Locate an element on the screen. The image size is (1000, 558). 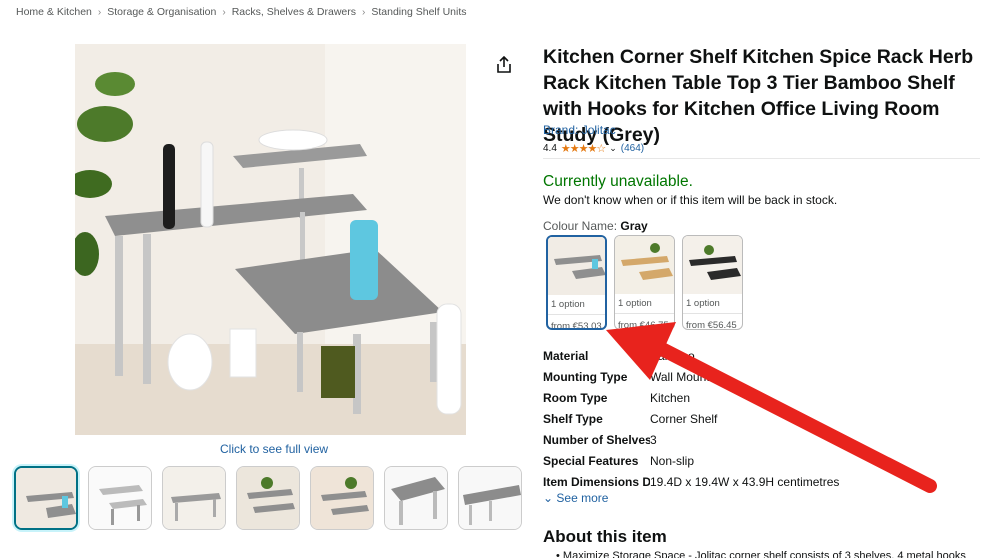
about-heading: About this item is located at coordinates (605, 536).